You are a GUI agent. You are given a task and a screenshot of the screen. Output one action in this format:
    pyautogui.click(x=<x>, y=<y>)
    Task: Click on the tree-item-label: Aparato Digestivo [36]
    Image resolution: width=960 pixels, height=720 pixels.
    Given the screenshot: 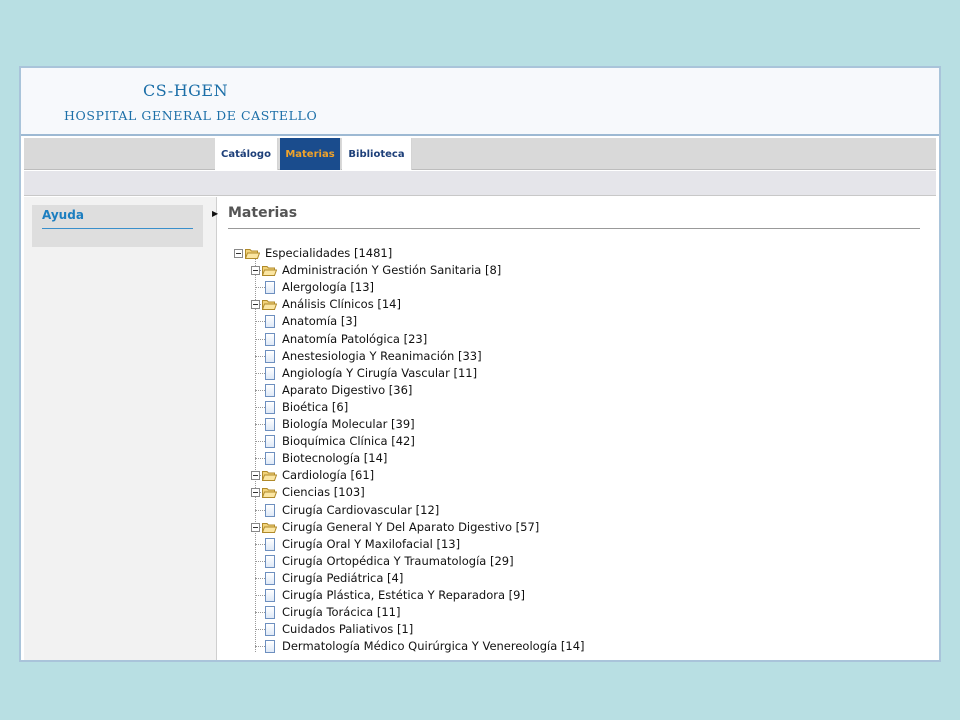 What is the action you would take?
    pyautogui.click(x=347, y=389)
    